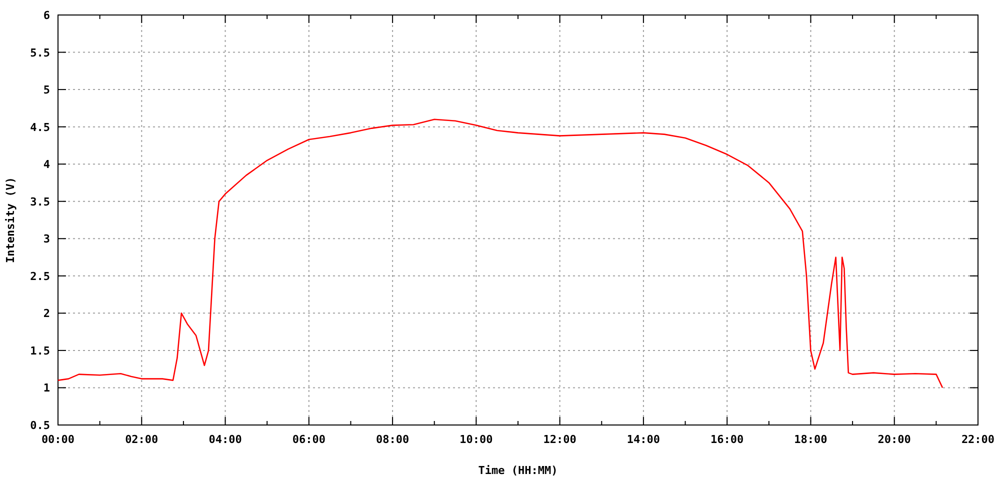  Describe the element at coordinates (46, 165) in the screenshot. I see `y-tick-label: 4` at that location.